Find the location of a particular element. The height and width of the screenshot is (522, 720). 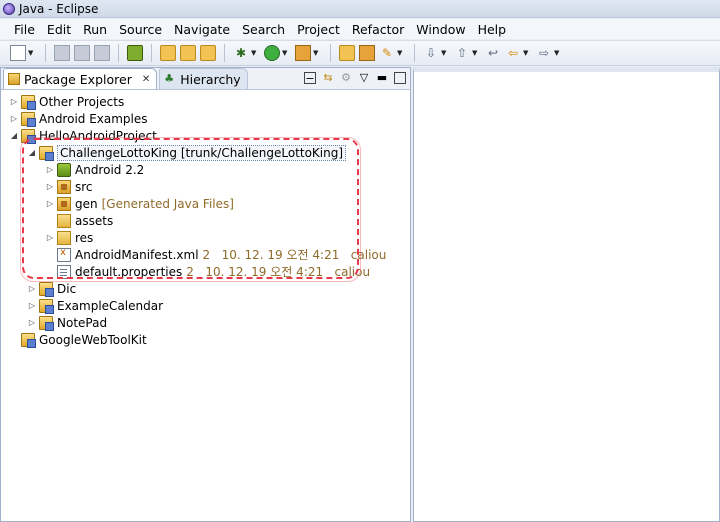

tree-item-label: Other Projects is located at coordinates (82, 101).